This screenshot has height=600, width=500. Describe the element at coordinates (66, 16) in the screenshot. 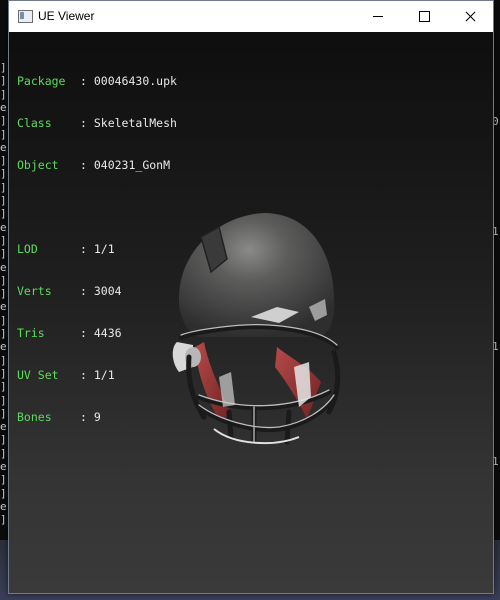

I see `window-title: UE Viewer` at that location.